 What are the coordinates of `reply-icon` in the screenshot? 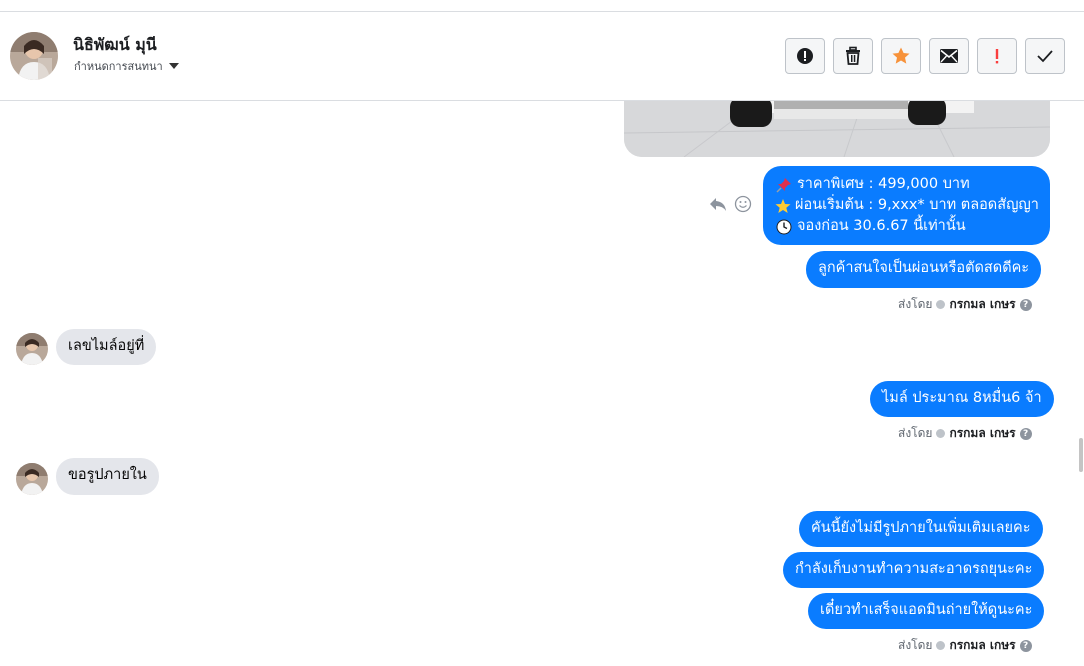 It's located at (718, 206).